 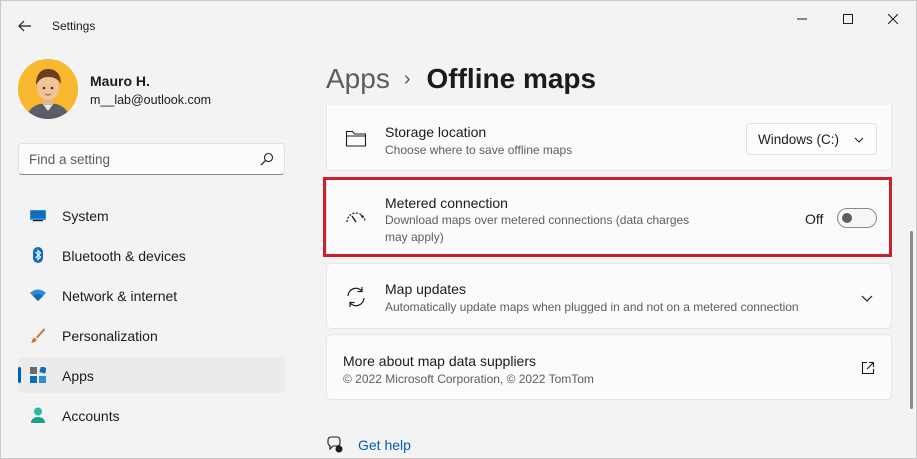 I want to click on person-icon, so click(x=38, y=415).